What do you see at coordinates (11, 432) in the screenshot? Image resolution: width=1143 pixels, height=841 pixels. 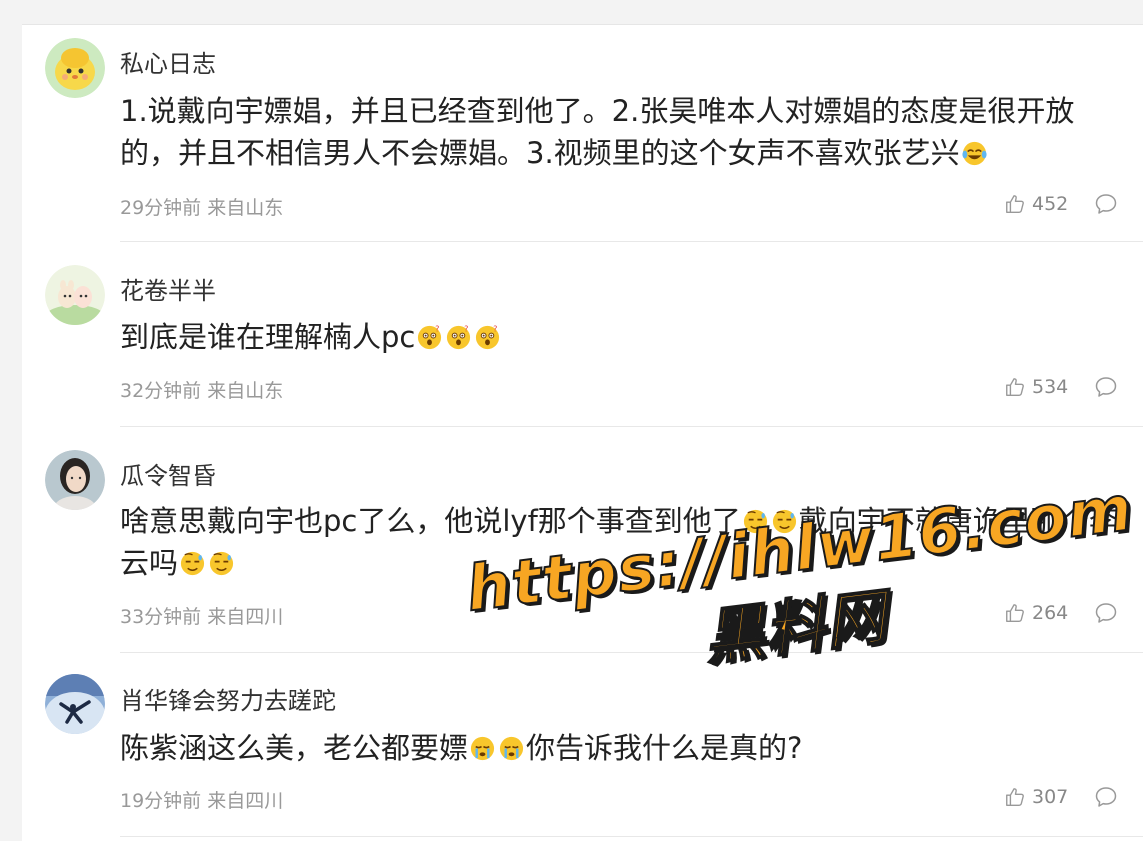 I see `left-gutter` at bounding box center [11, 432].